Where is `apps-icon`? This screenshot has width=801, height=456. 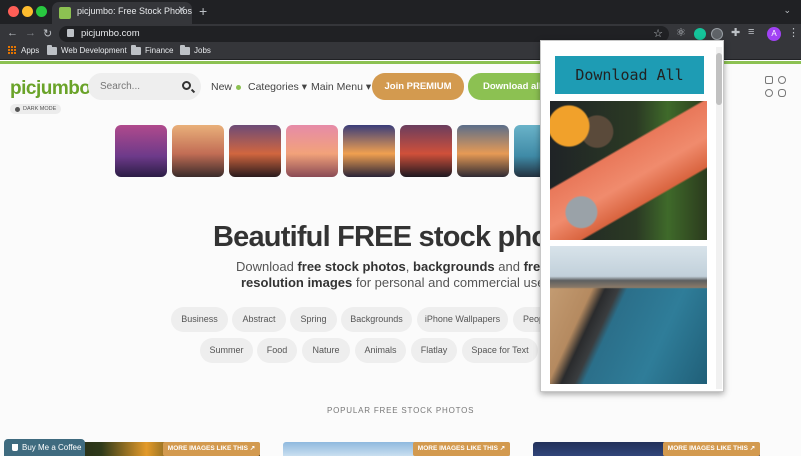 apps-icon is located at coordinates (12, 50).